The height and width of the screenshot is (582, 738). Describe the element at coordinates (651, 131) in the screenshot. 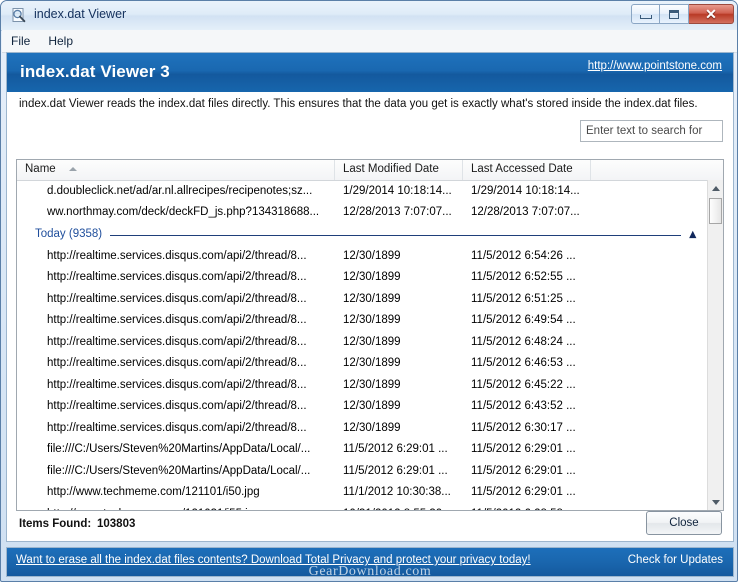

I see `search-input` at that location.